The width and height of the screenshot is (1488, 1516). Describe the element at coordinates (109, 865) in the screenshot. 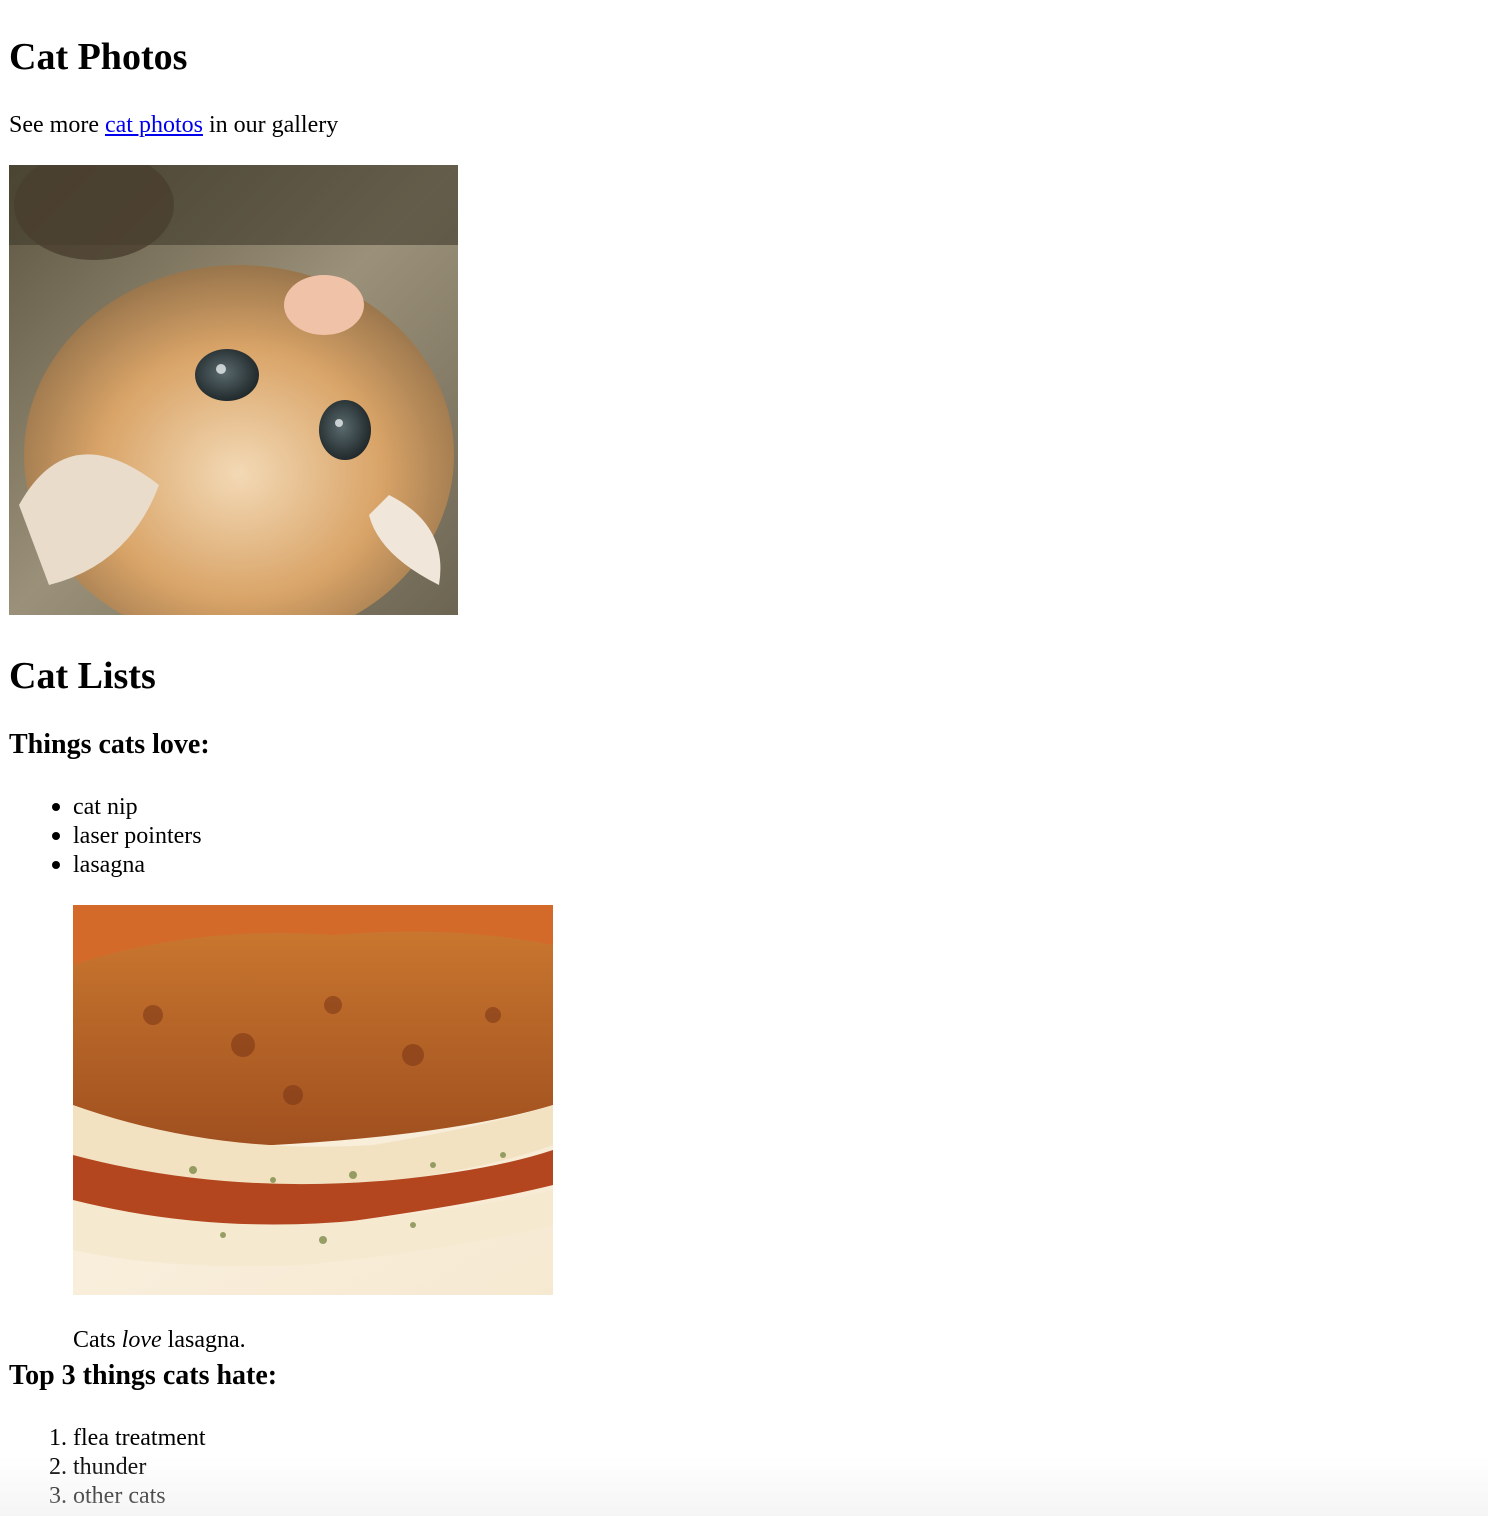

I see `list-item: lasagna` at that location.